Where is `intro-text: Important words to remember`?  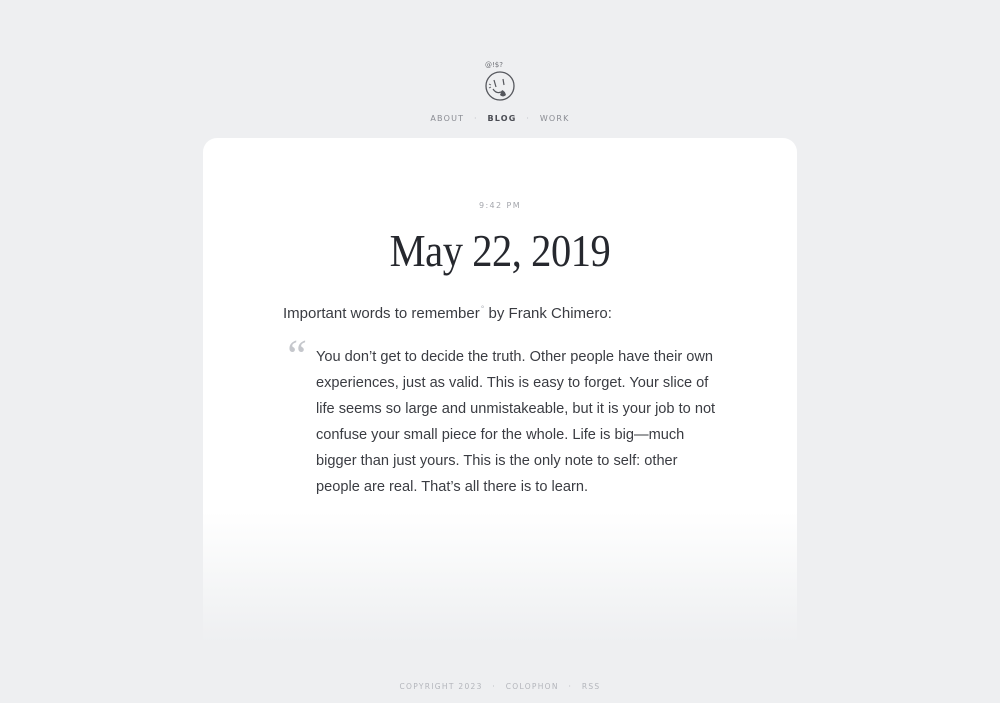 intro-text: Important words to remember is located at coordinates (381, 313).